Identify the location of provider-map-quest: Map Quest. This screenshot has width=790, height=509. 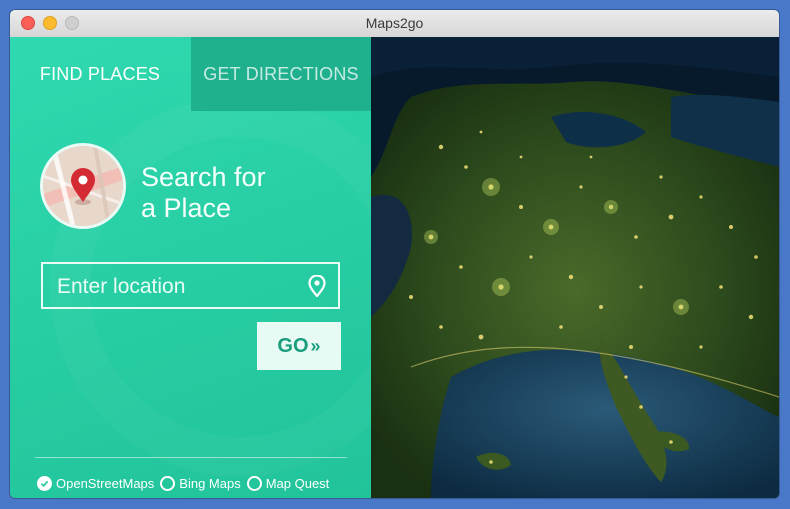
(288, 483).